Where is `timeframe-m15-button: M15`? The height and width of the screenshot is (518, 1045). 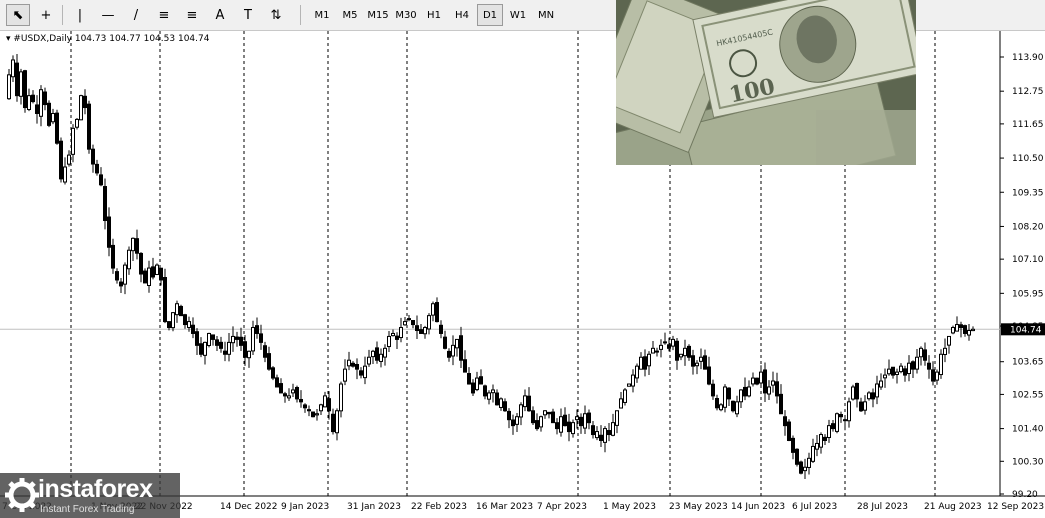
timeframe-m15-button: M15 is located at coordinates (378, 15).